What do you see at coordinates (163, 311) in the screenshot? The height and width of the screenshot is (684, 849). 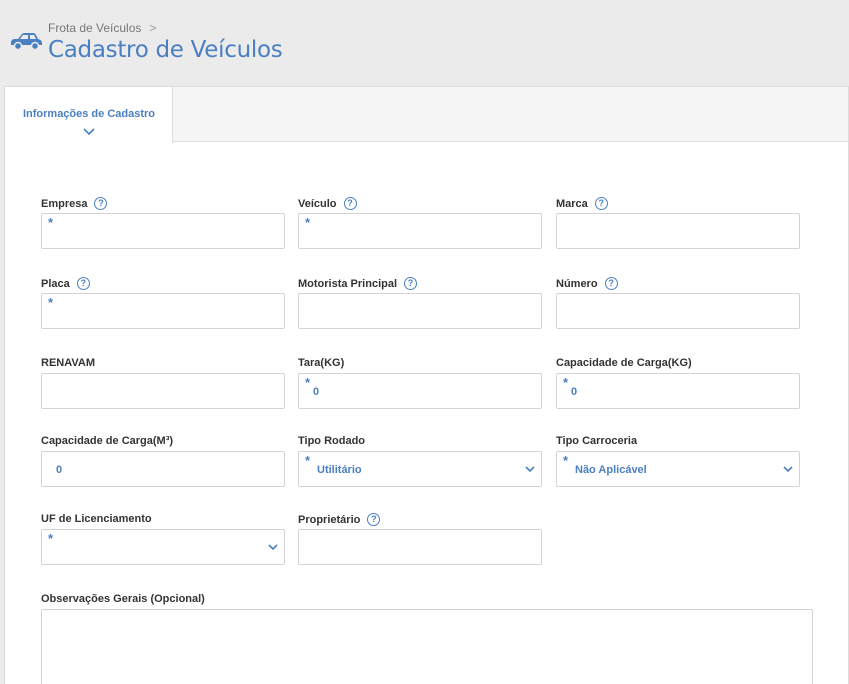 I see `placa-input: *` at bounding box center [163, 311].